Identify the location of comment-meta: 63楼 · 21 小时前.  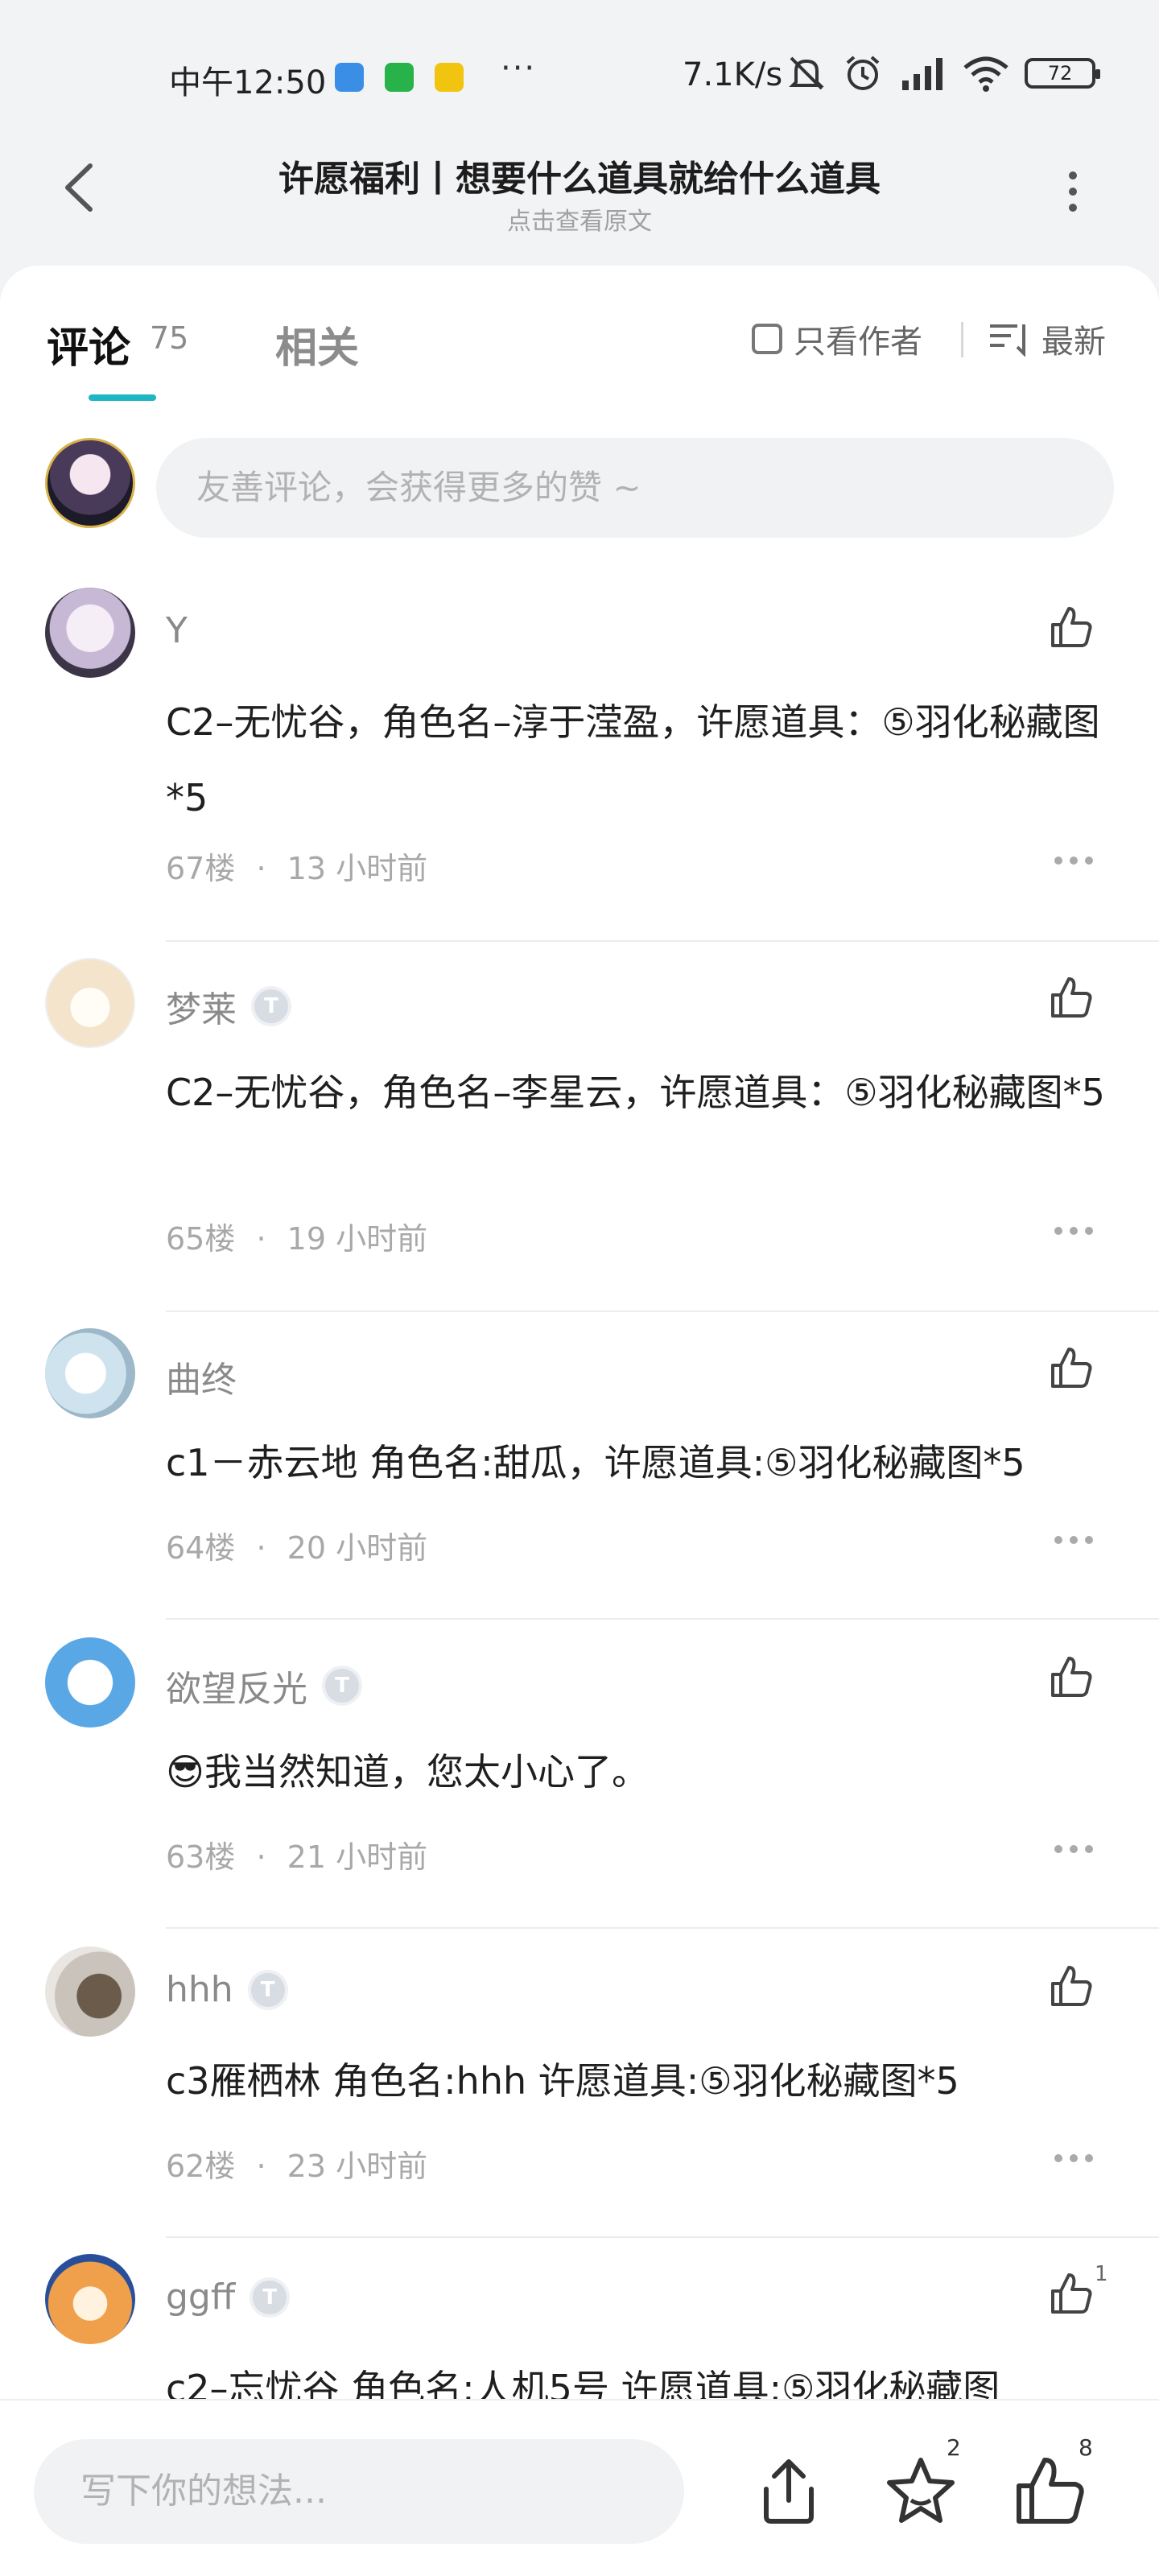
(296, 1854).